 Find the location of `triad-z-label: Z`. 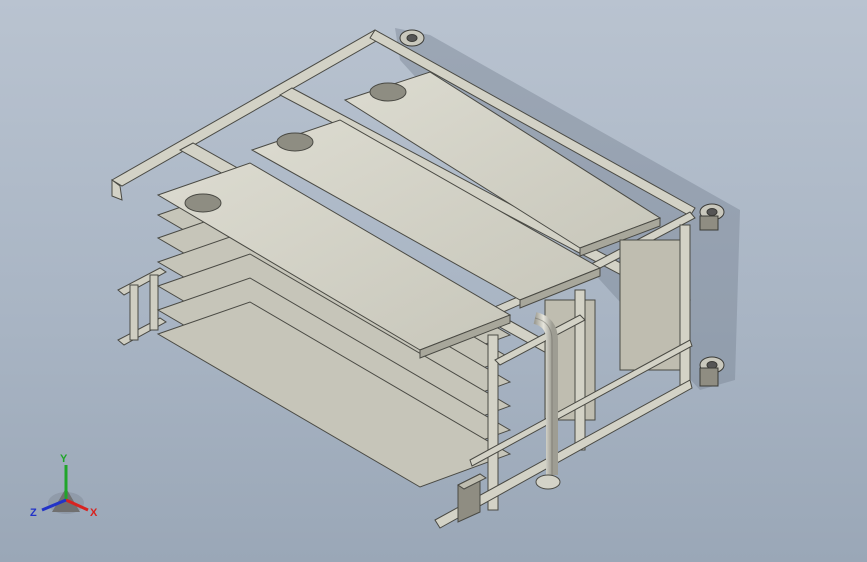

triad-z-label: Z is located at coordinates (33, 513).